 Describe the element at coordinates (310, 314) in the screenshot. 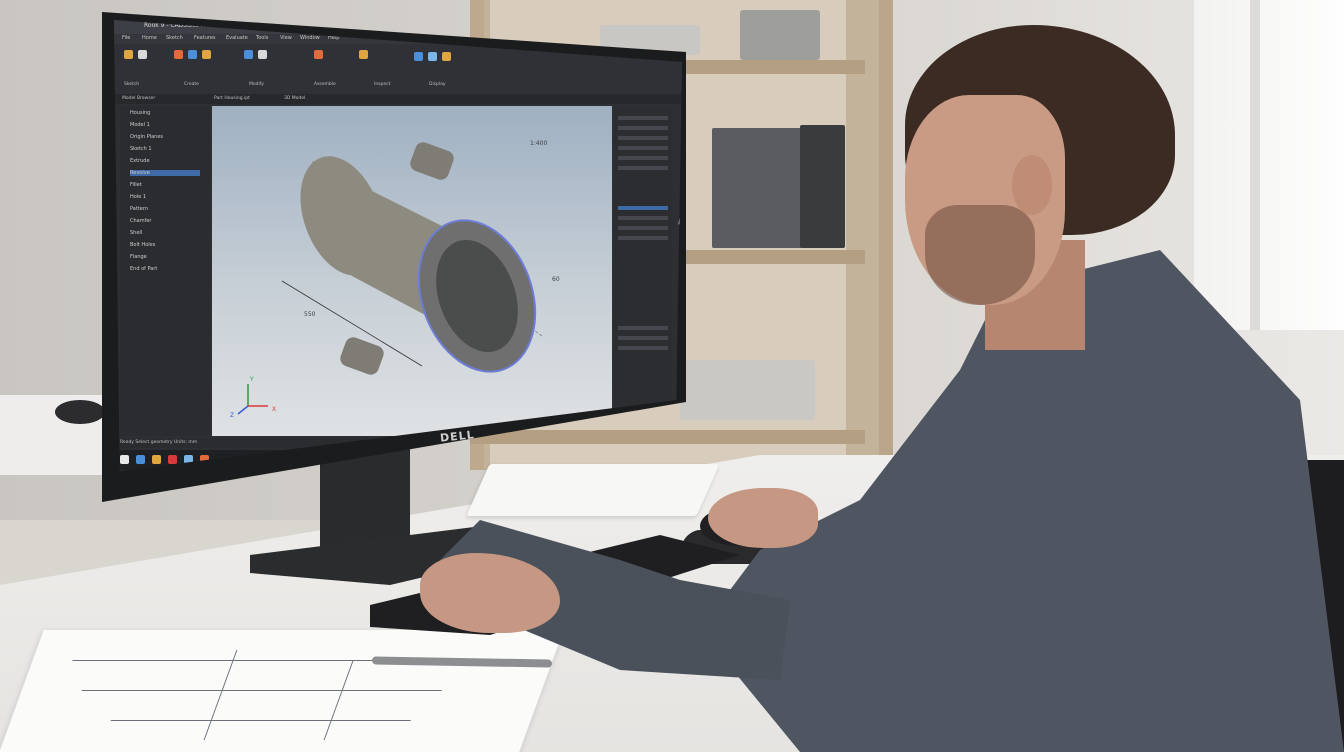

I see `dimension-label: 550` at that location.